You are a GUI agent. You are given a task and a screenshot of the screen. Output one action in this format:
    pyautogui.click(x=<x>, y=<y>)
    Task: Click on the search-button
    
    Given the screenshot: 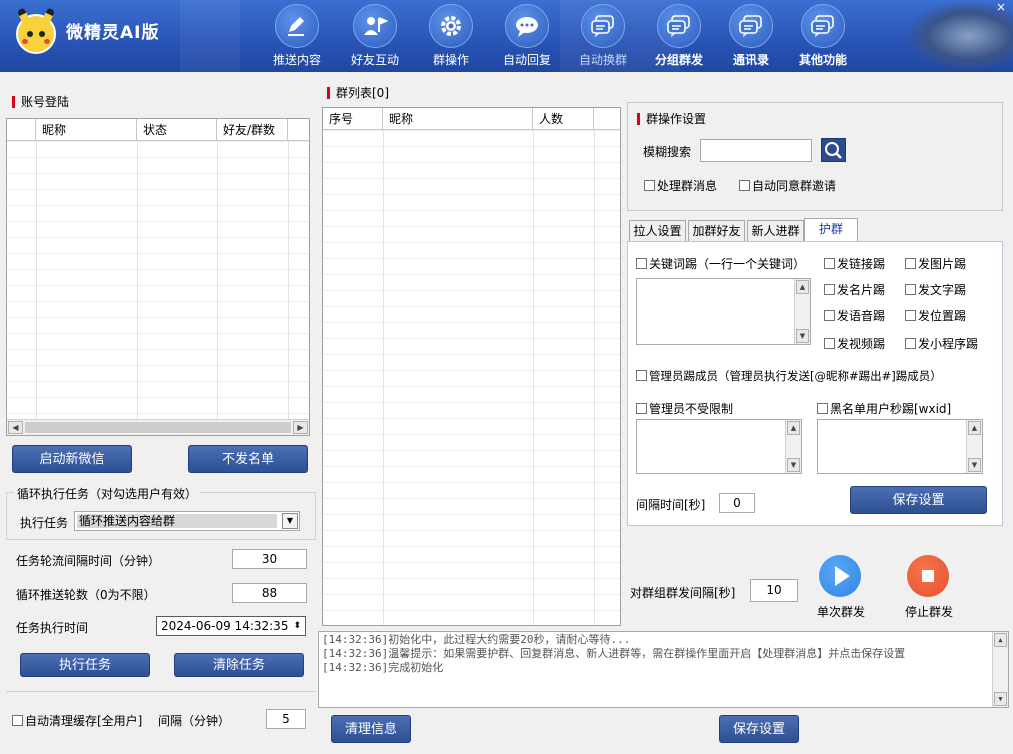 What is the action you would take?
    pyautogui.click(x=833, y=150)
    